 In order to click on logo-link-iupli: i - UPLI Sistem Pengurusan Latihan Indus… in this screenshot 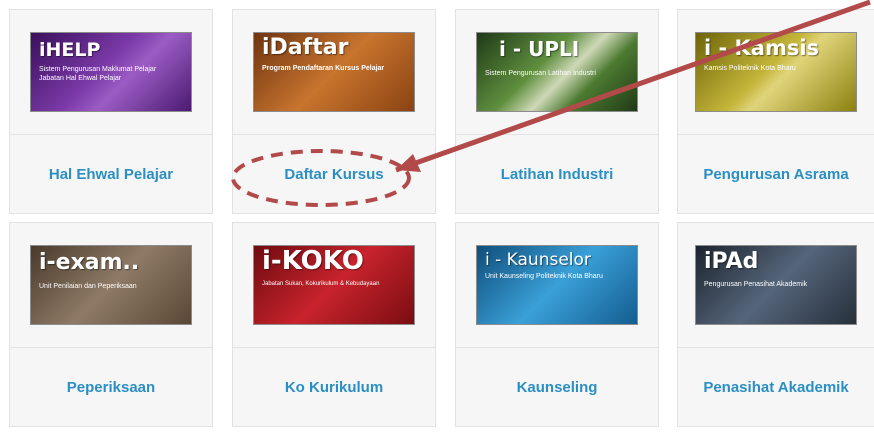, I will do `click(557, 72)`.